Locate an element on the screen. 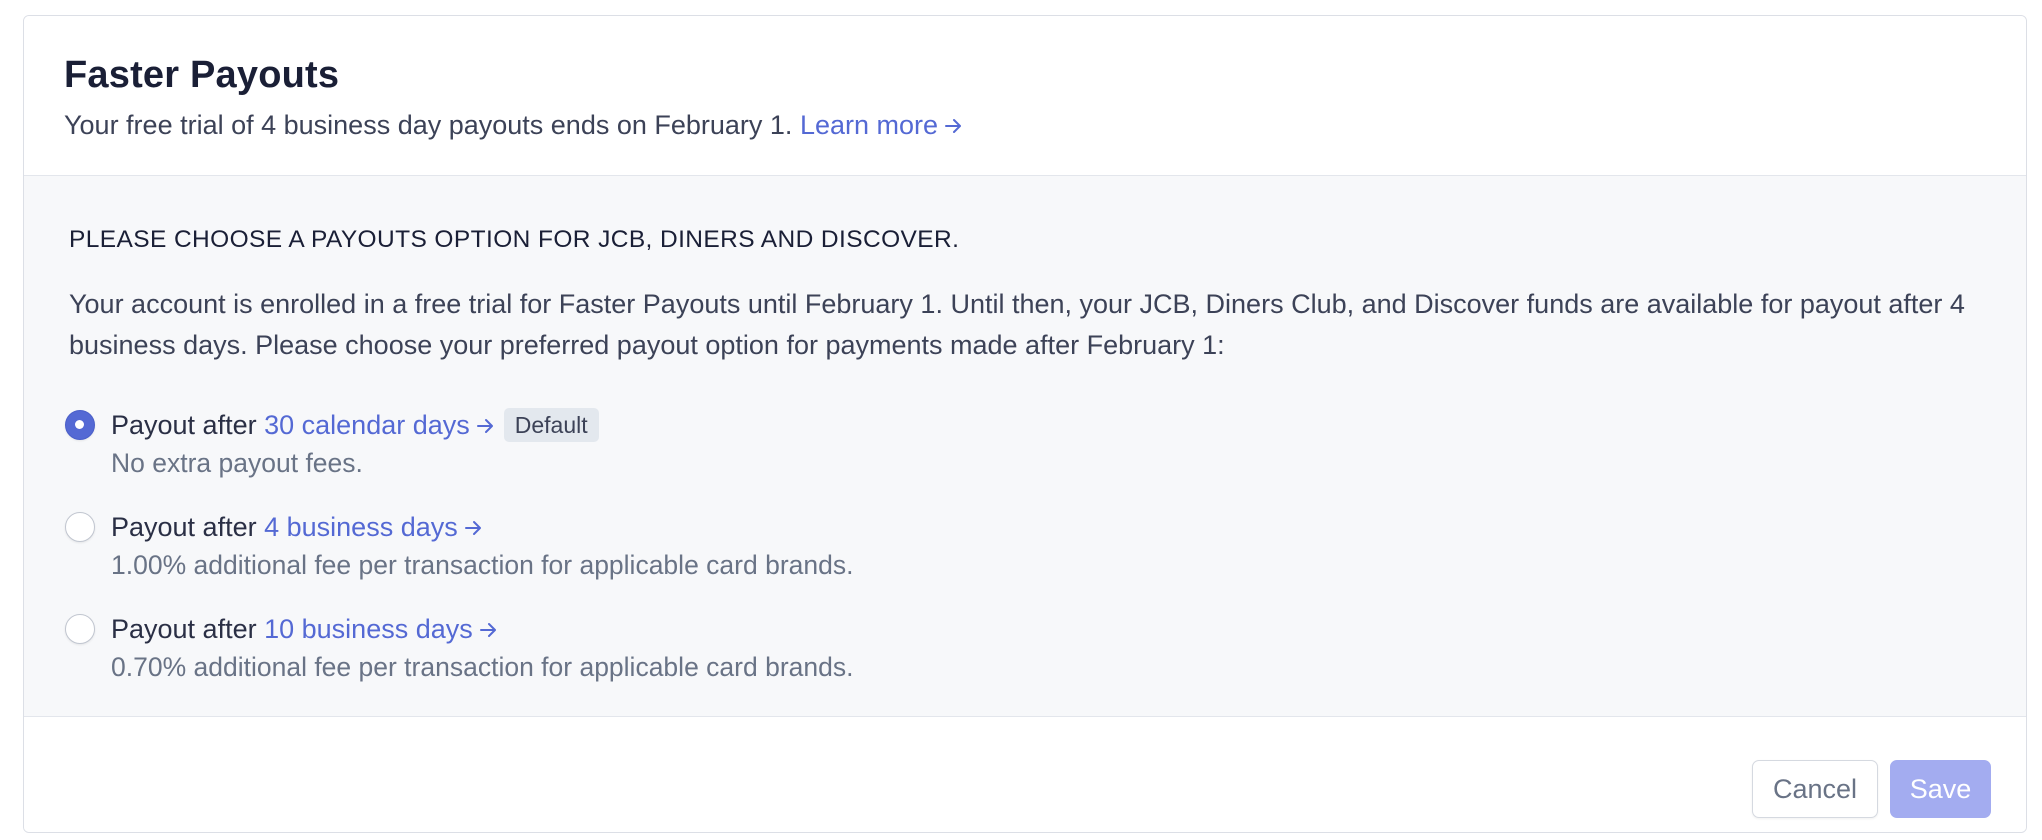 Image resolution: width=2042 pixels, height=840 pixels. option-label: Payout after 4 business days is located at coordinates (297, 527).